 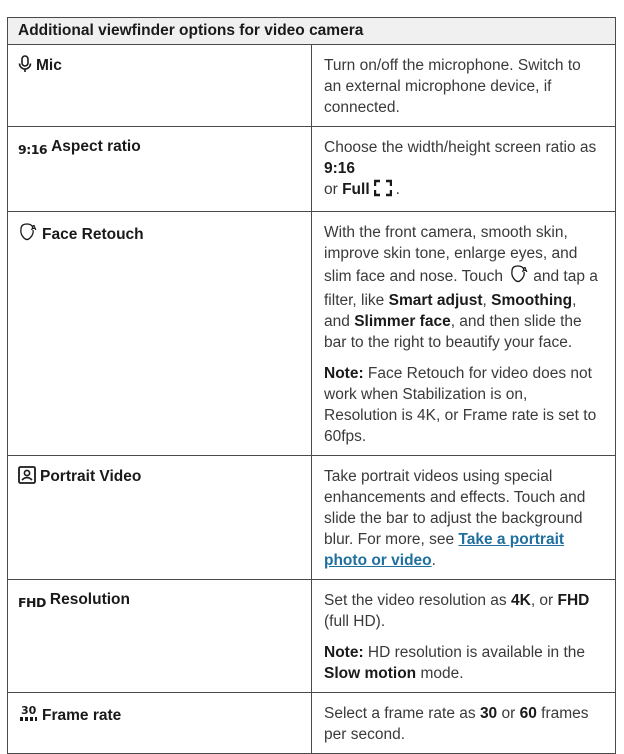 What do you see at coordinates (159, 85) in the screenshot?
I see `option-name-cell: Mic` at bounding box center [159, 85].